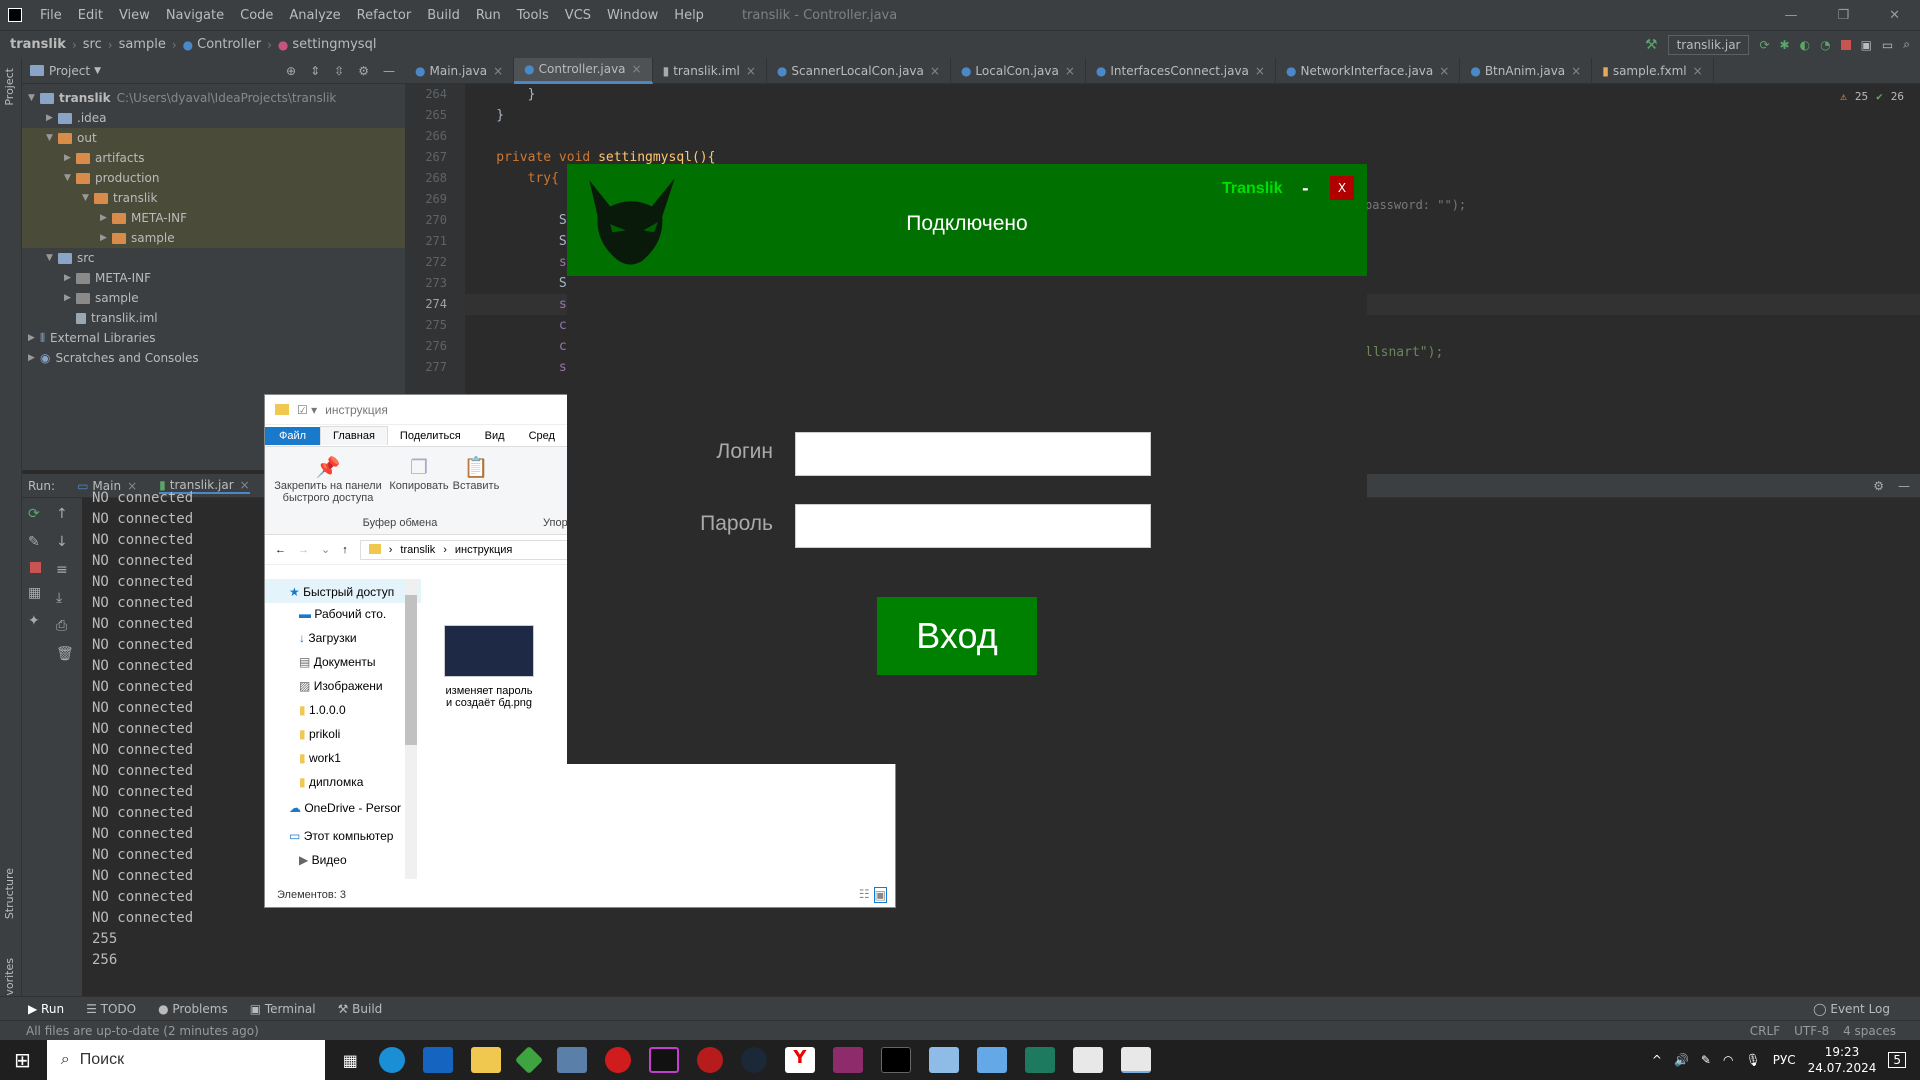  I want to click on rerun-icon: ⟳, so click(1764, 45).